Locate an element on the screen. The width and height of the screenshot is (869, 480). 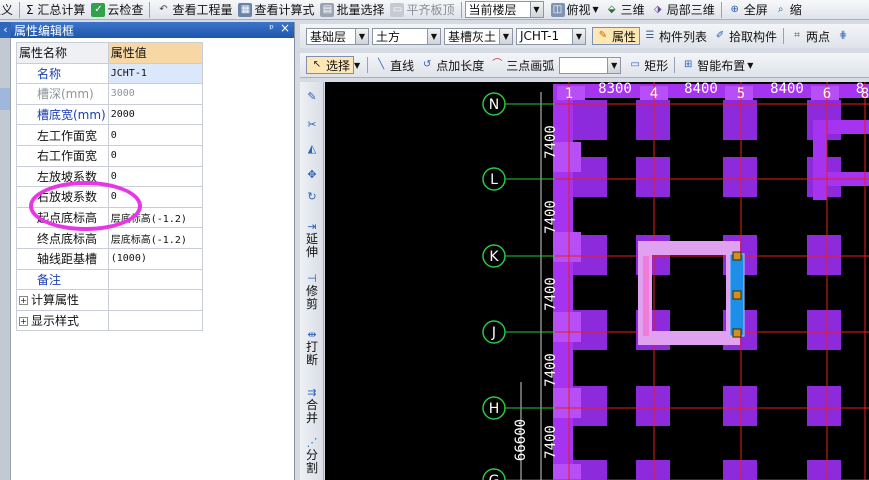
property-row: 右放坡系数 0 is located at coordinates (109, 197).